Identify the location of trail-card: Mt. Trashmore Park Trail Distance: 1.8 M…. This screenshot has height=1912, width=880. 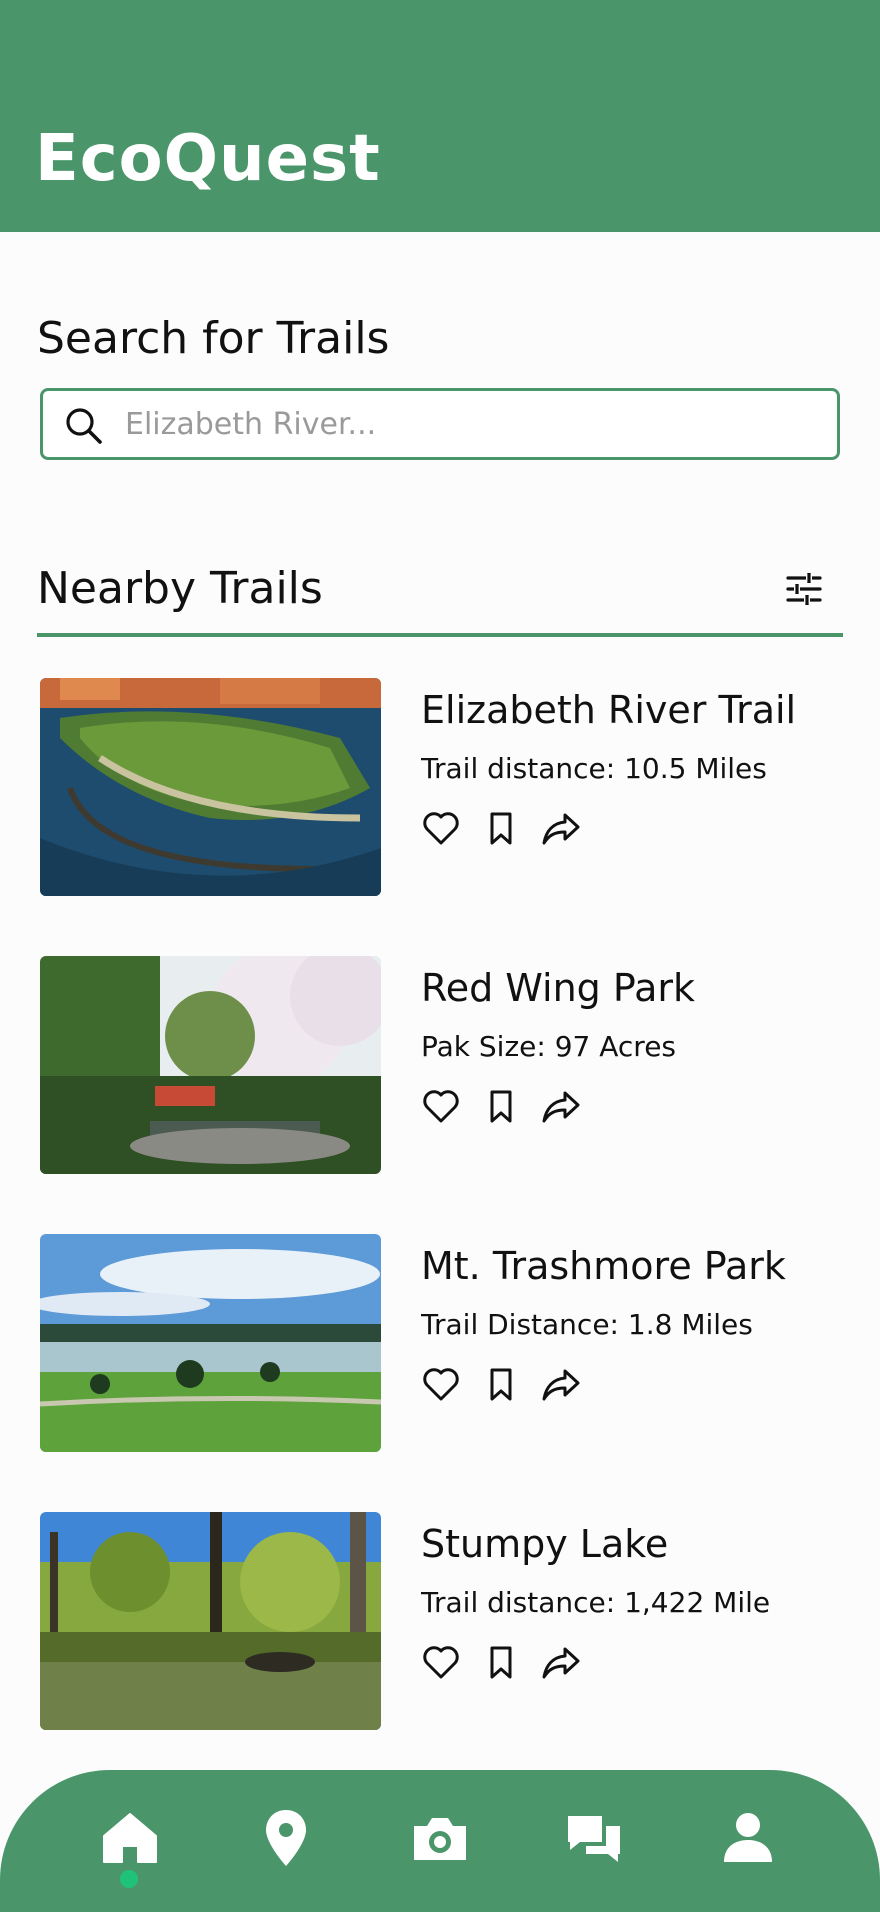
(440, 1343).